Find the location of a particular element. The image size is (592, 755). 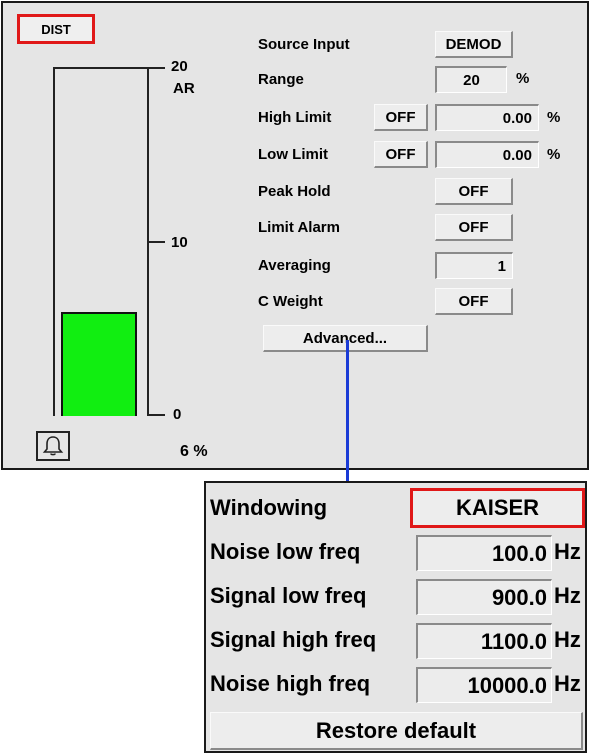

scale-mid-label: 10 is located at coordinates (179, 242).